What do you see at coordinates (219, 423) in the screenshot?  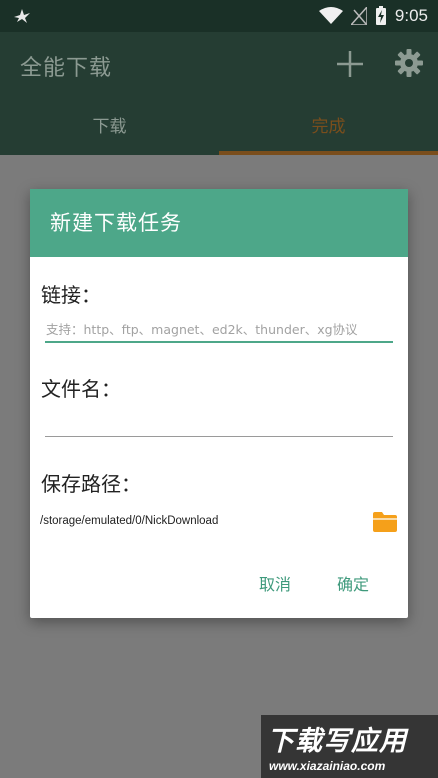 I see `filename-input` at bounding box center [219, 423].